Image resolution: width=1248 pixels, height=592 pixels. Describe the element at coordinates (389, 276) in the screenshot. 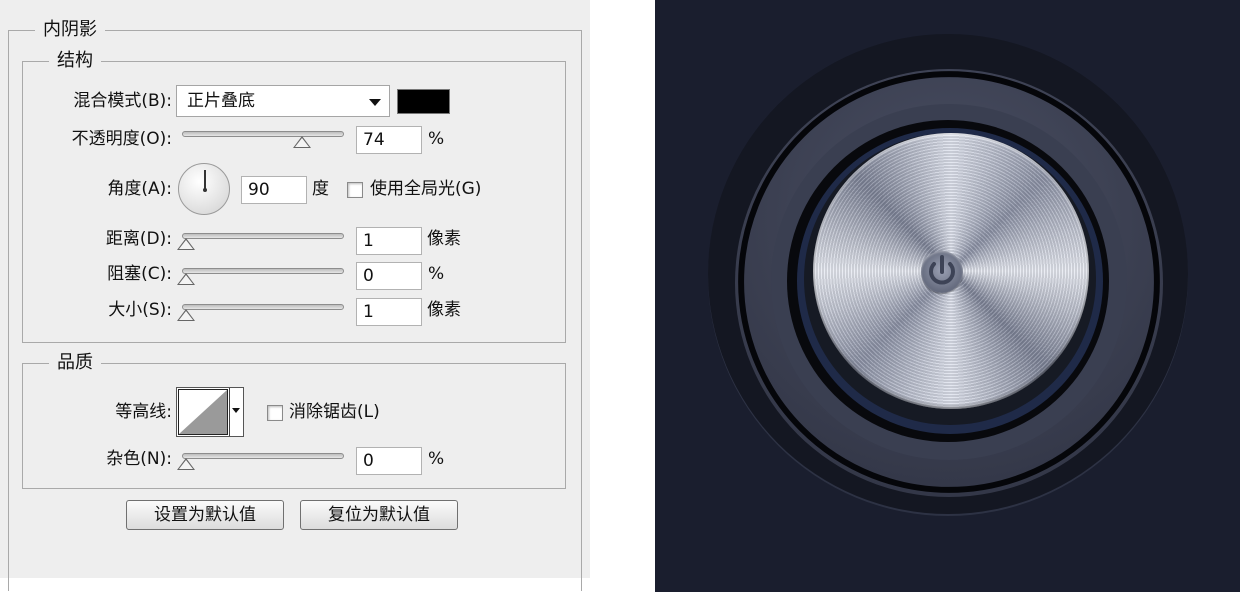

I see `choke-input: 0` at that location.